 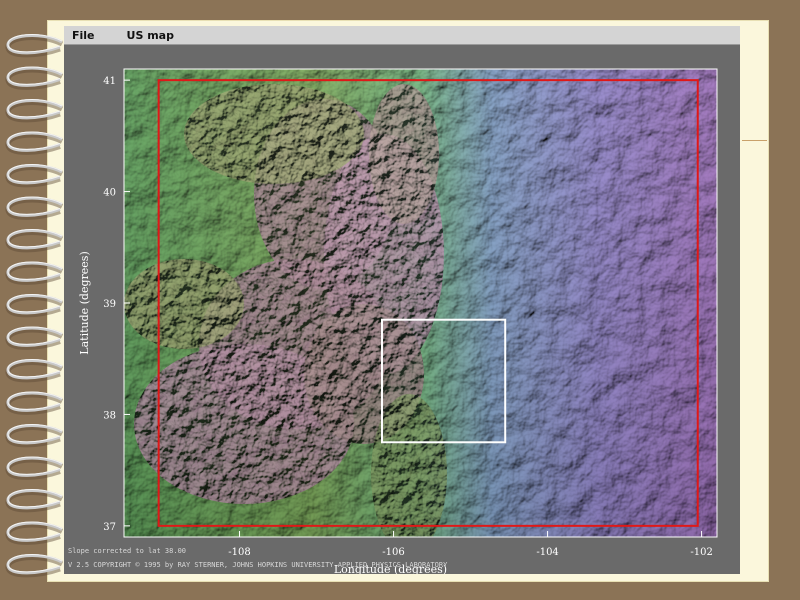 I want to click on x-tick-label: -104, so click(x=547, y=552).